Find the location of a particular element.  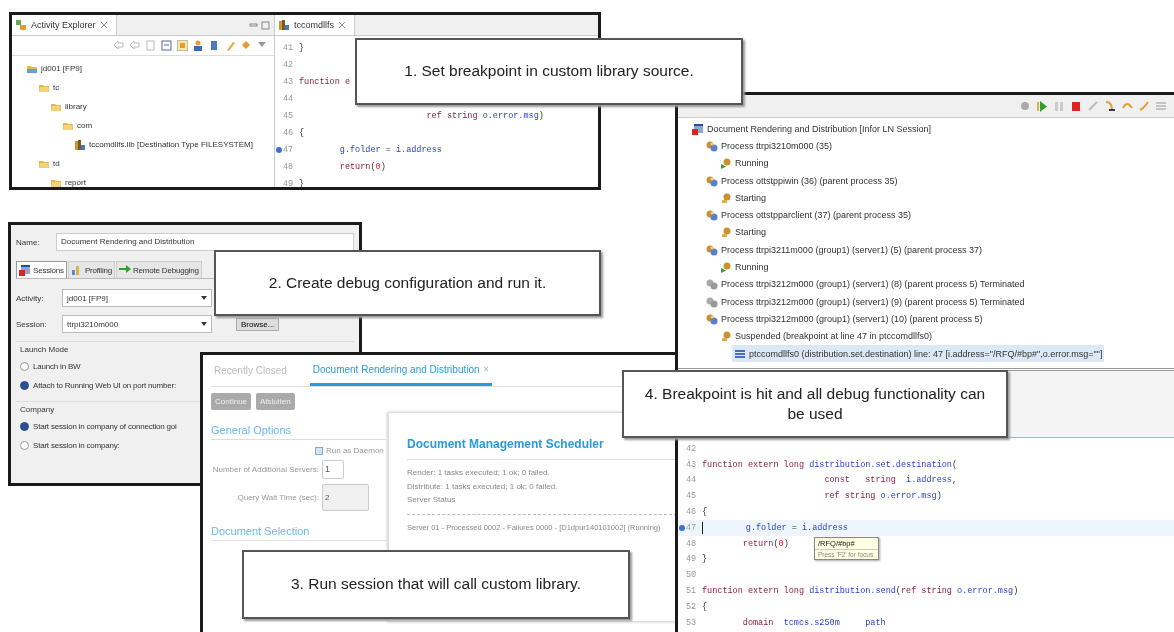

minimize-icon is located at coordinates (253, 24).